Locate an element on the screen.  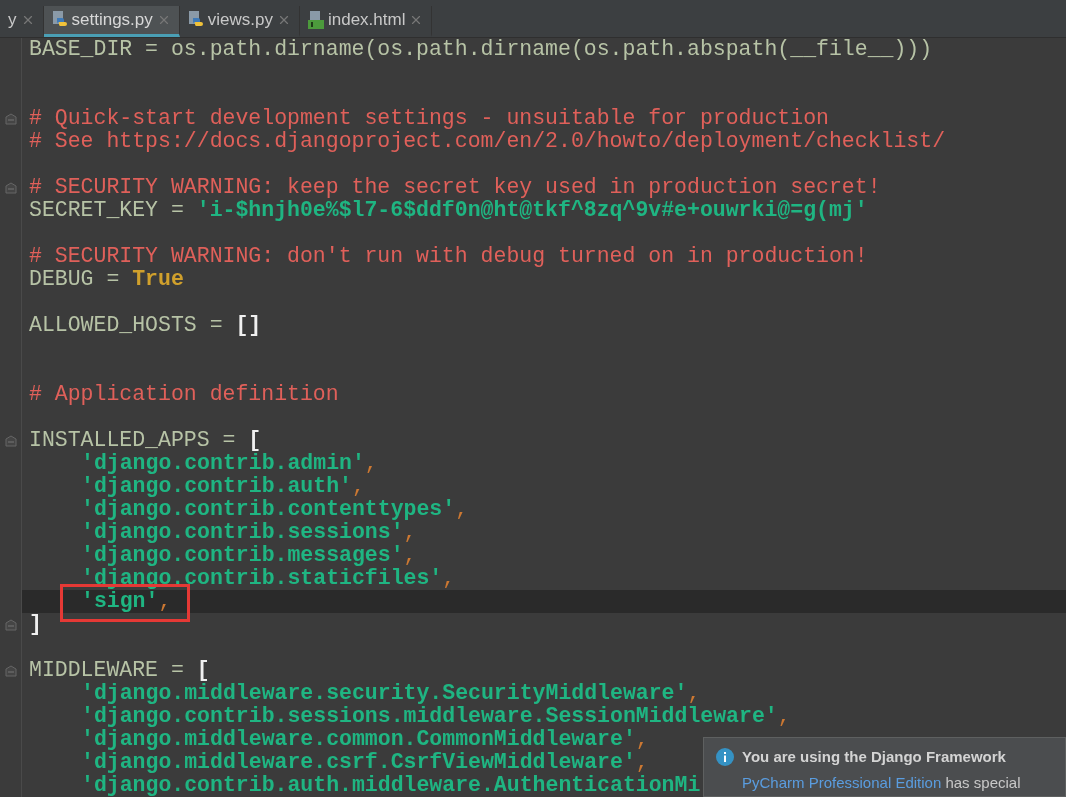
code-line: 'django.contrib.sessions.middleware.SessionMiddleware', is located at coordinates (435, 716).